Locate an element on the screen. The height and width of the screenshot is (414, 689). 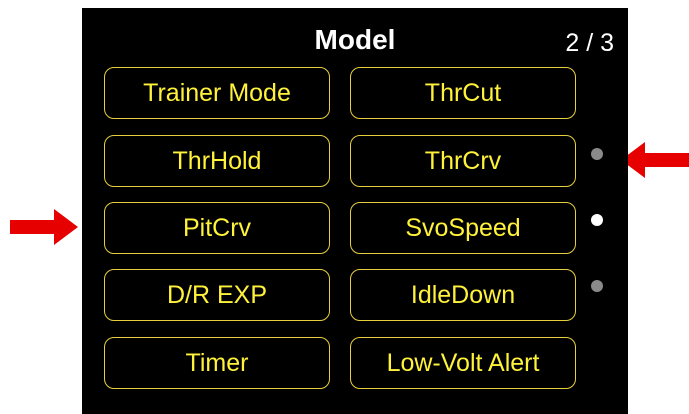
dr-exp-button: D/R EXP is located at coordinates (217, 295).